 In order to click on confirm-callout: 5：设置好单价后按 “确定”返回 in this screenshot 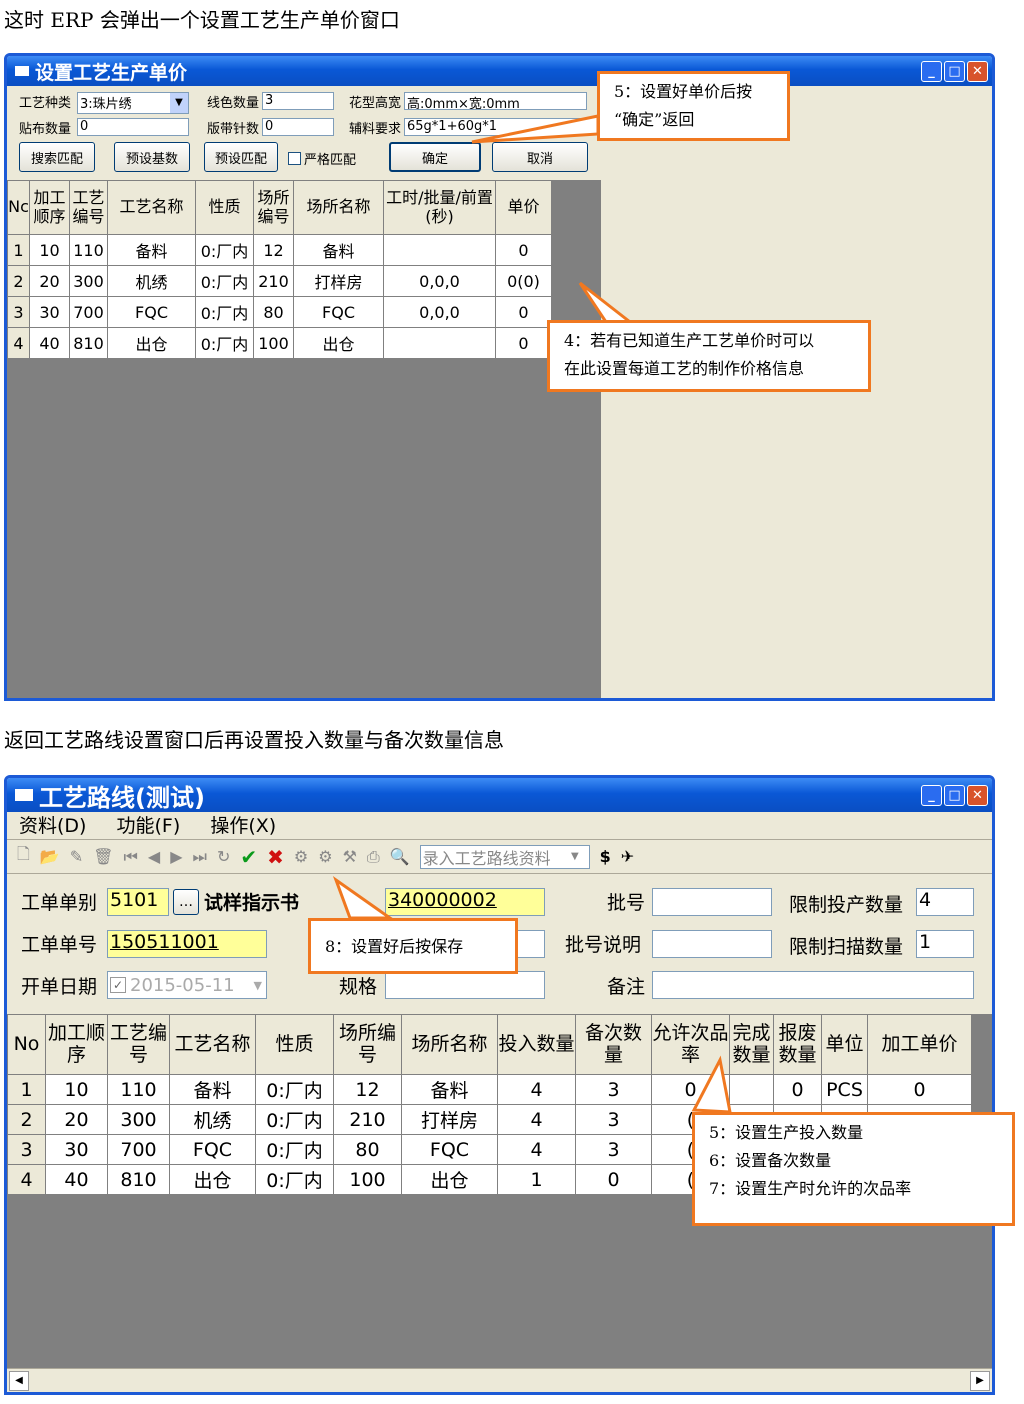, I will do `click(693, 106)`.